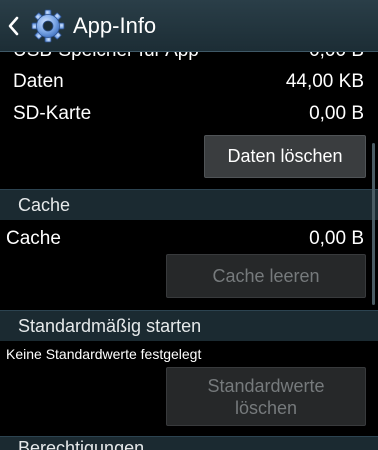 This screenshot has height=450, width=378. What do you see at coordinates (189, 204) in the screenshot?
I see `cache-section-header: Cache` at bounding box center [189, 204].